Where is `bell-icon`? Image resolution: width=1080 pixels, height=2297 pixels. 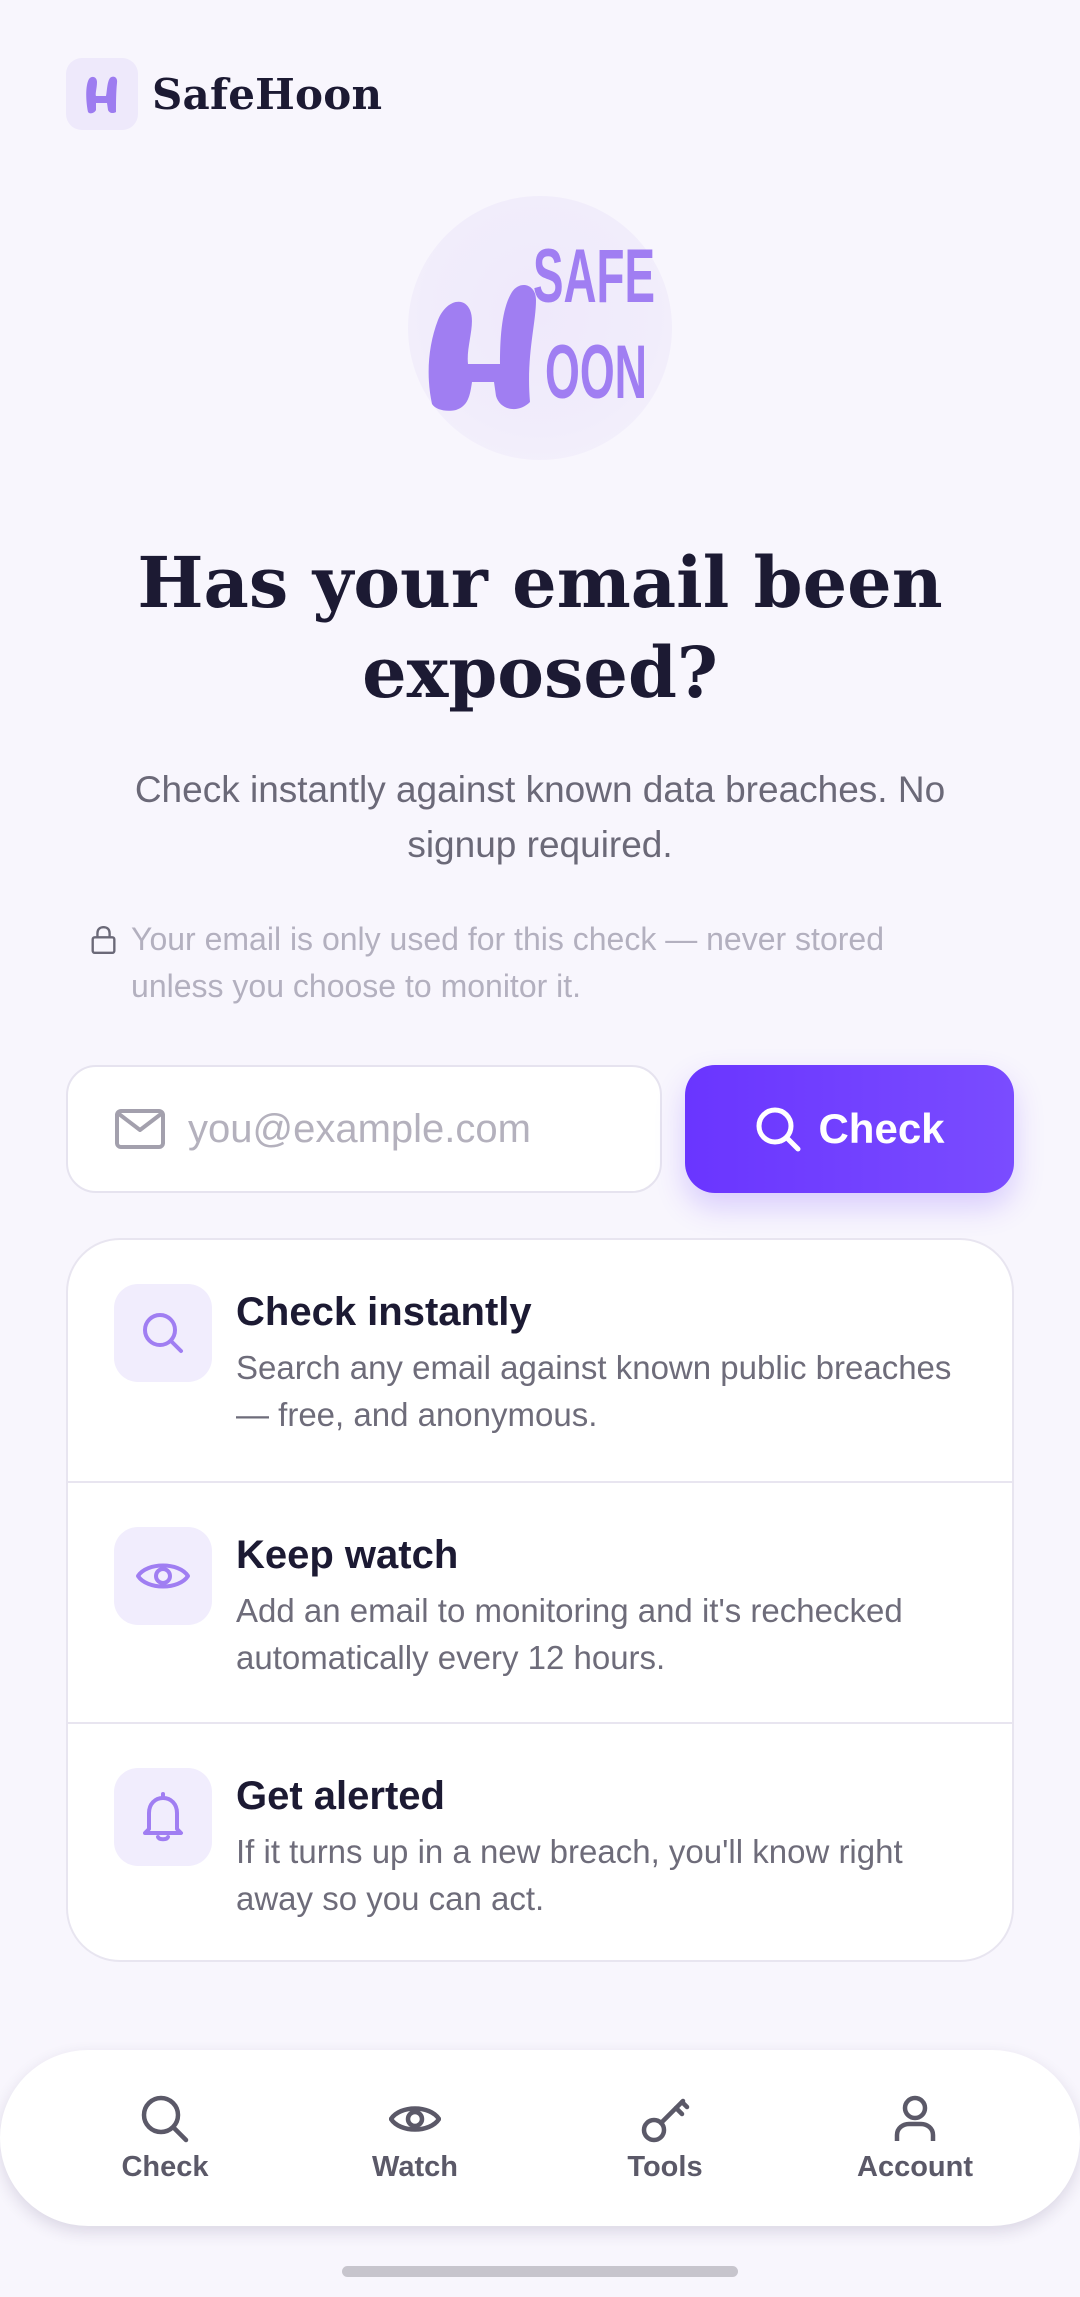 bell-icon is located at coordinates (163, 1817).